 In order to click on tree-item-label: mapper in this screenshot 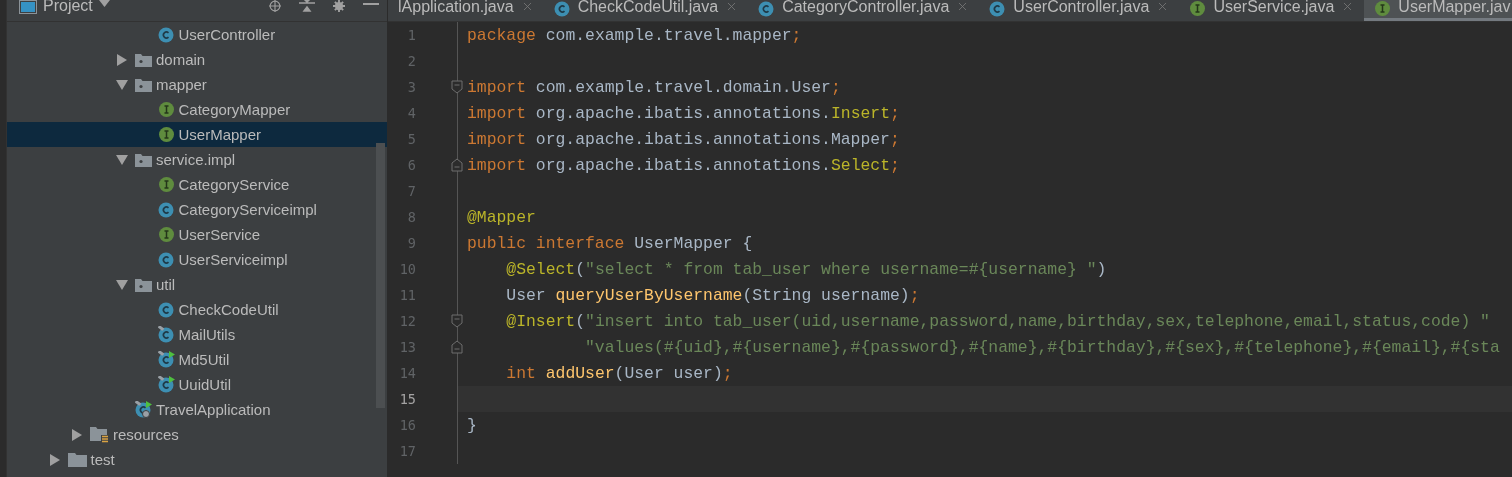, I will do `click(181, 84)`.